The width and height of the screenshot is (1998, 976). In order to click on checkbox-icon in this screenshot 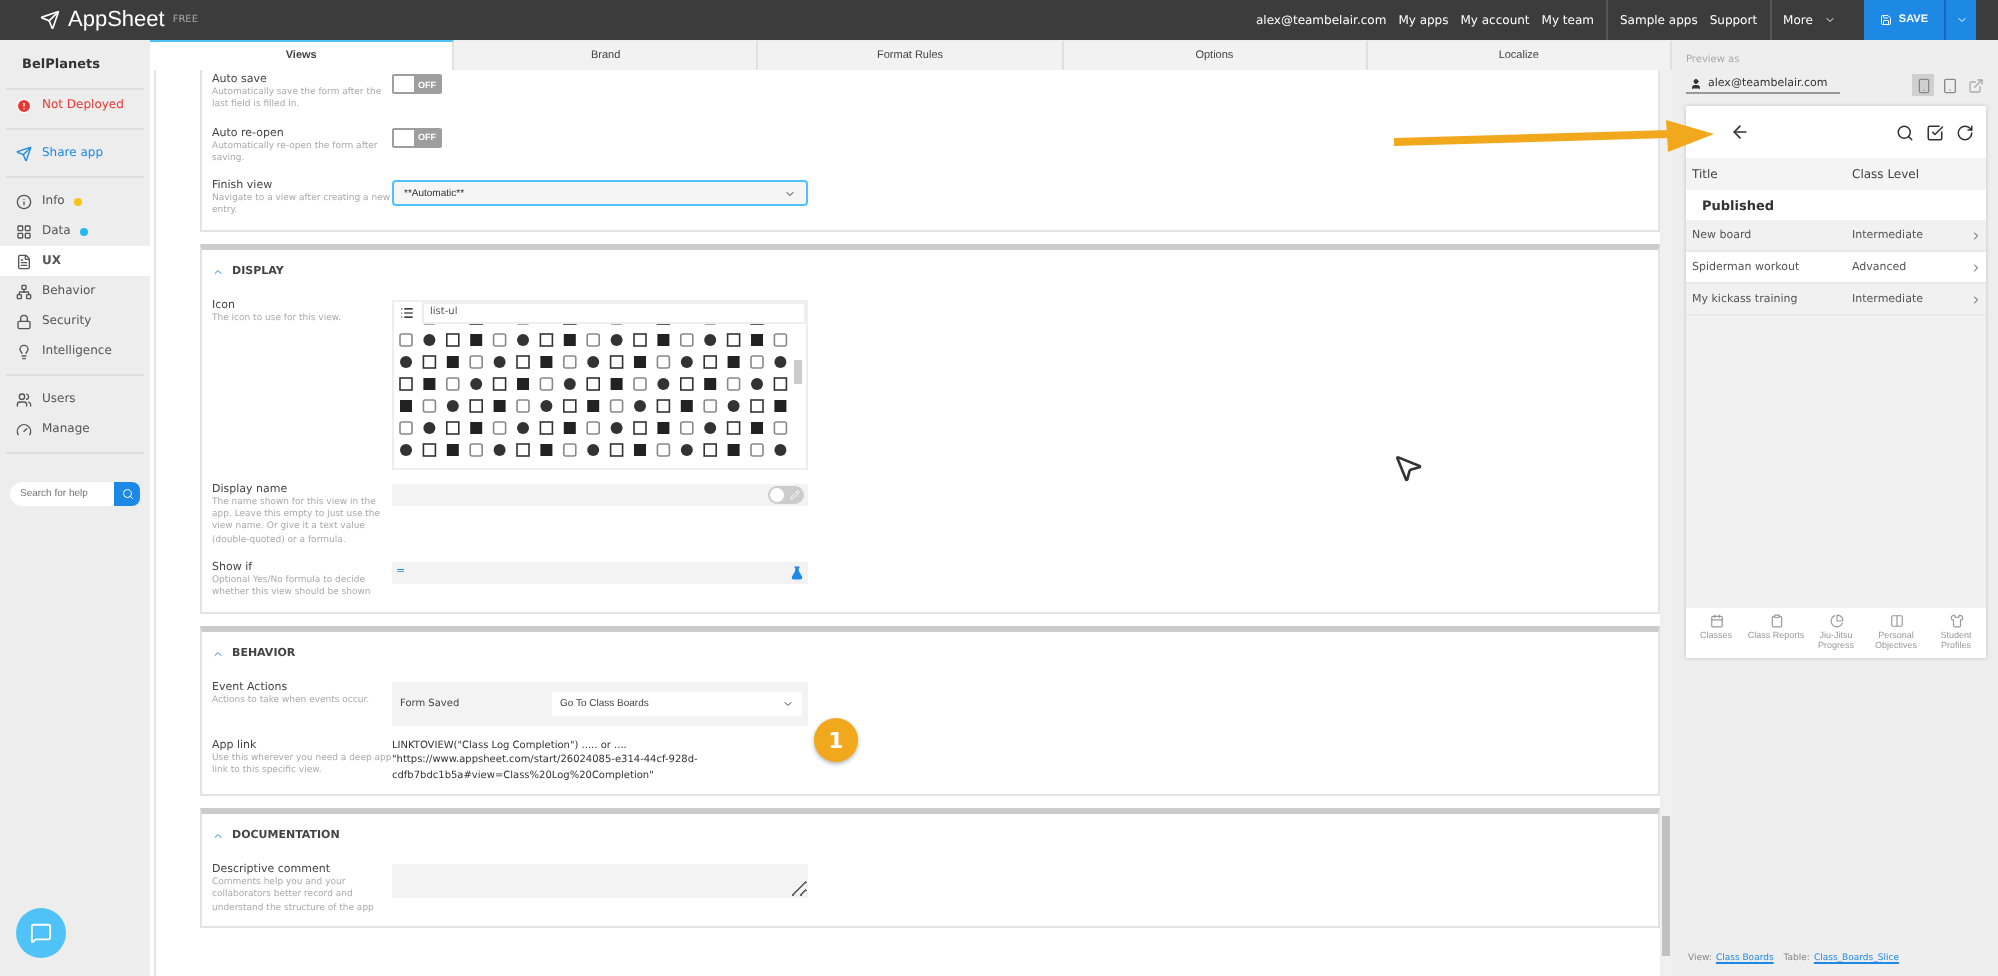, I will do `click(1935, 132)`.